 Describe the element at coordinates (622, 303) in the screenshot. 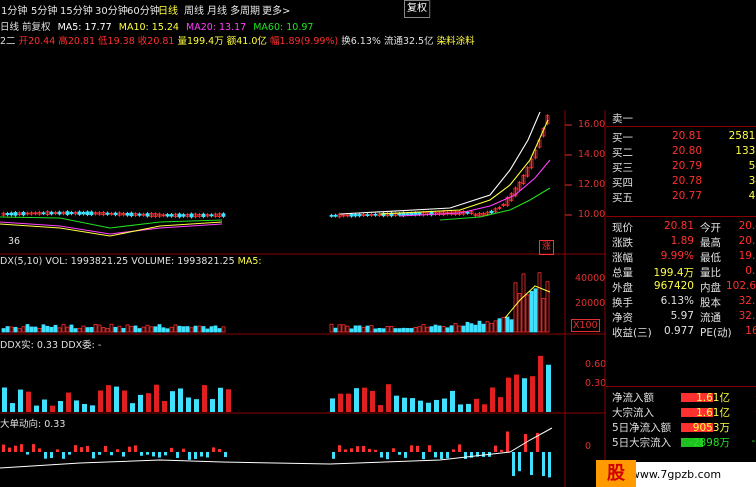

I see `stat-label: 换手` at that location.